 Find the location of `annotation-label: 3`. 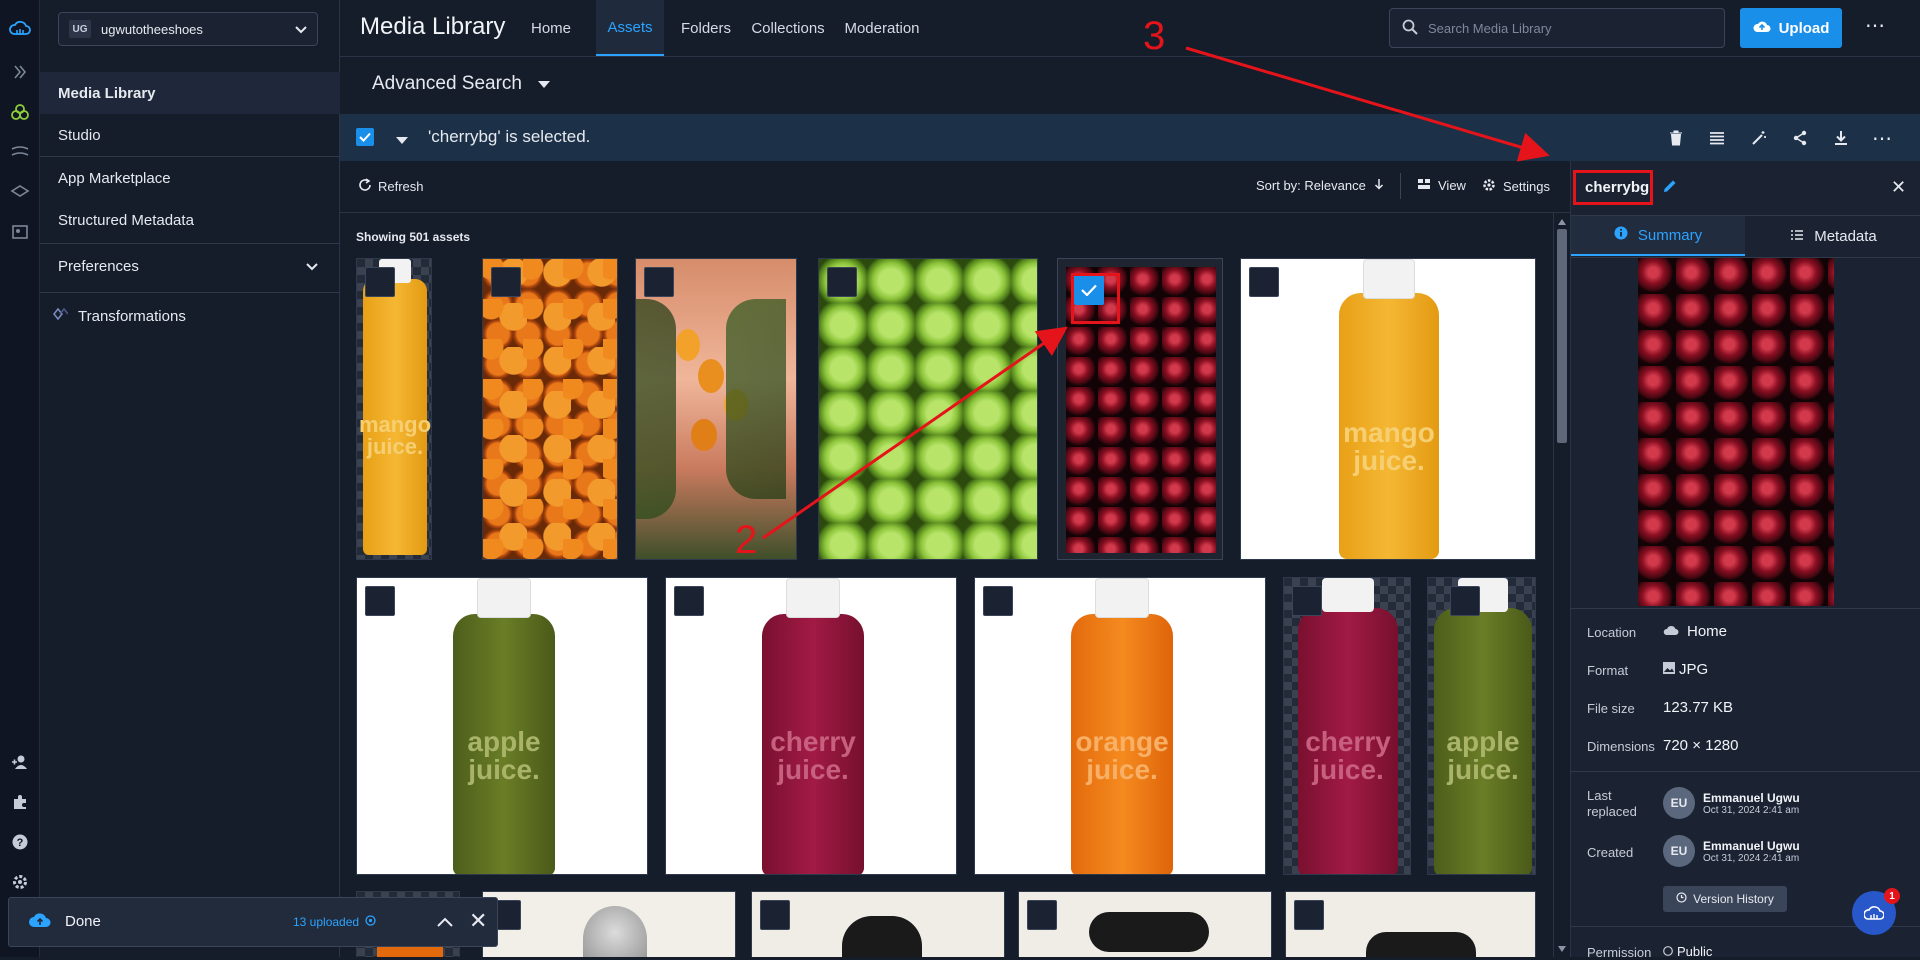

annotation-label: 3 is located at coordinates (1154, 36).